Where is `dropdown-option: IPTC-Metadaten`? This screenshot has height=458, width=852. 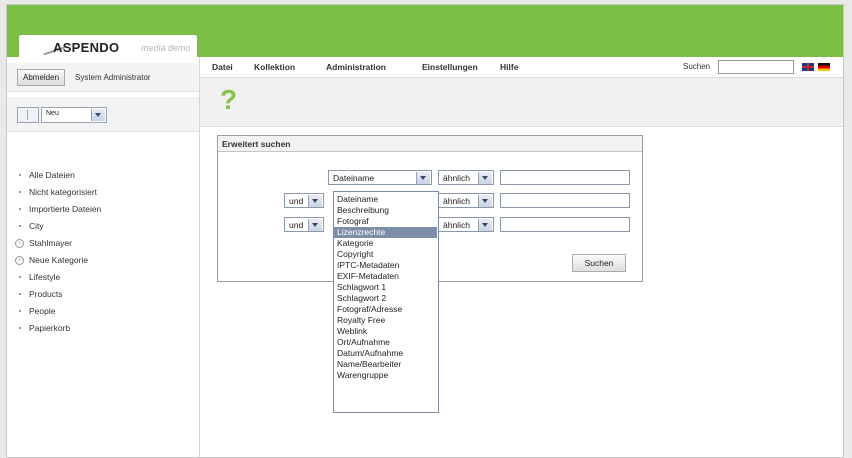 dropdown-option: IPTC-Metadaten is located at coordinates (385, 265).